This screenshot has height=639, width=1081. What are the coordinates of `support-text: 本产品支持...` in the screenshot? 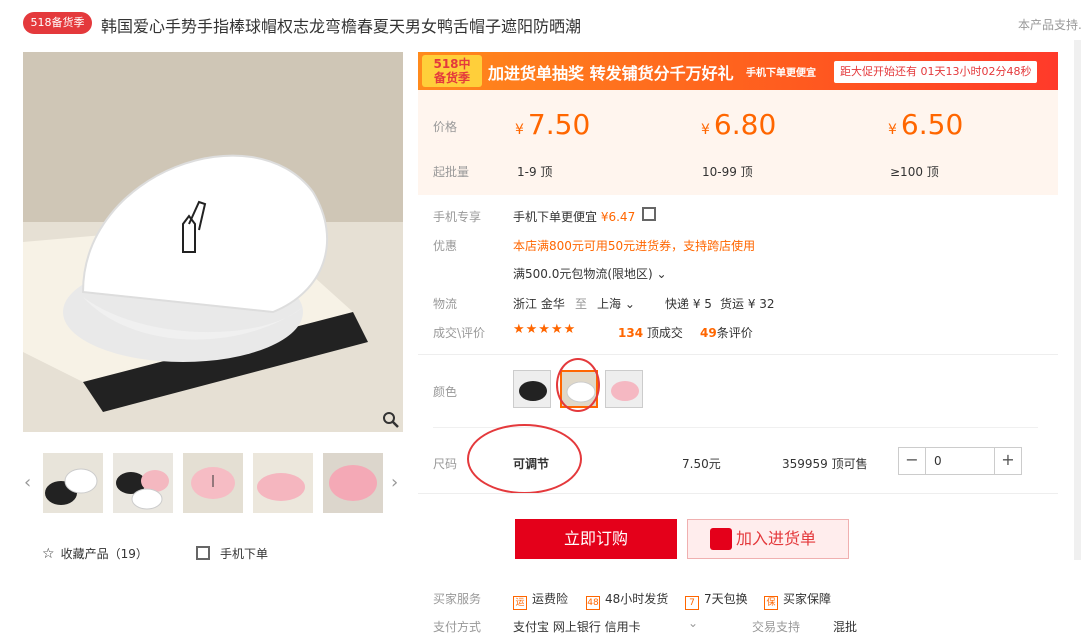 It's located at (1049, 25).